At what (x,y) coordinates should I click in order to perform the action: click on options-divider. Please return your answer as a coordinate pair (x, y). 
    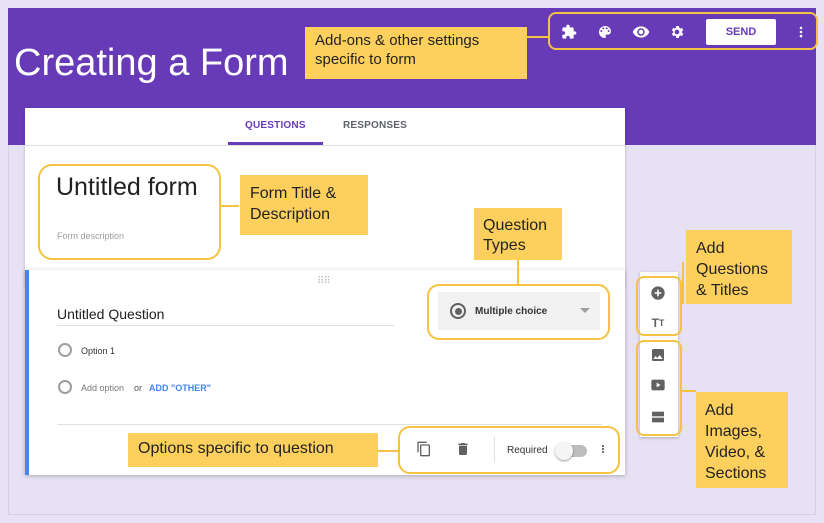
    Looking at the image, I should click on (494, 450).